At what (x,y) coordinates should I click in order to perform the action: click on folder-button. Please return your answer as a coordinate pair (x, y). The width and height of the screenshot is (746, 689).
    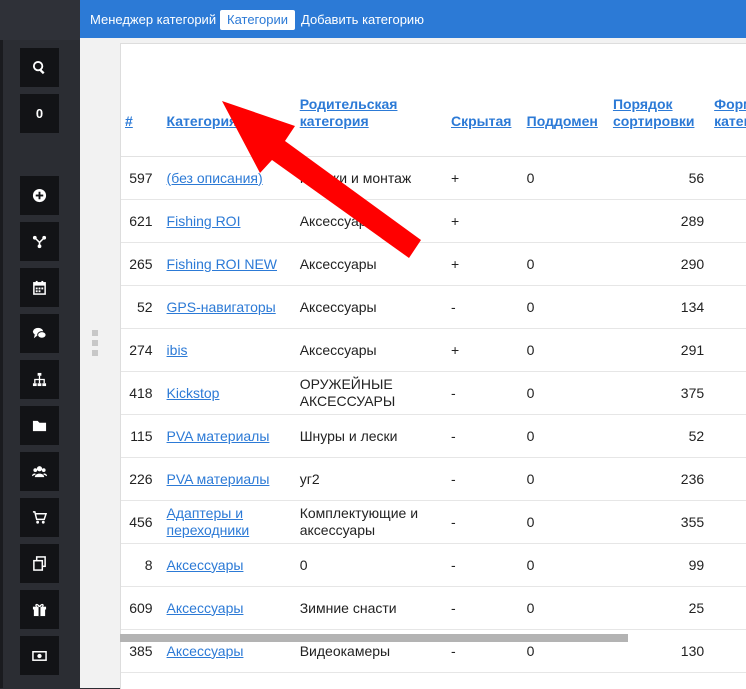
    Looking at the image, I should click on (39, 425).